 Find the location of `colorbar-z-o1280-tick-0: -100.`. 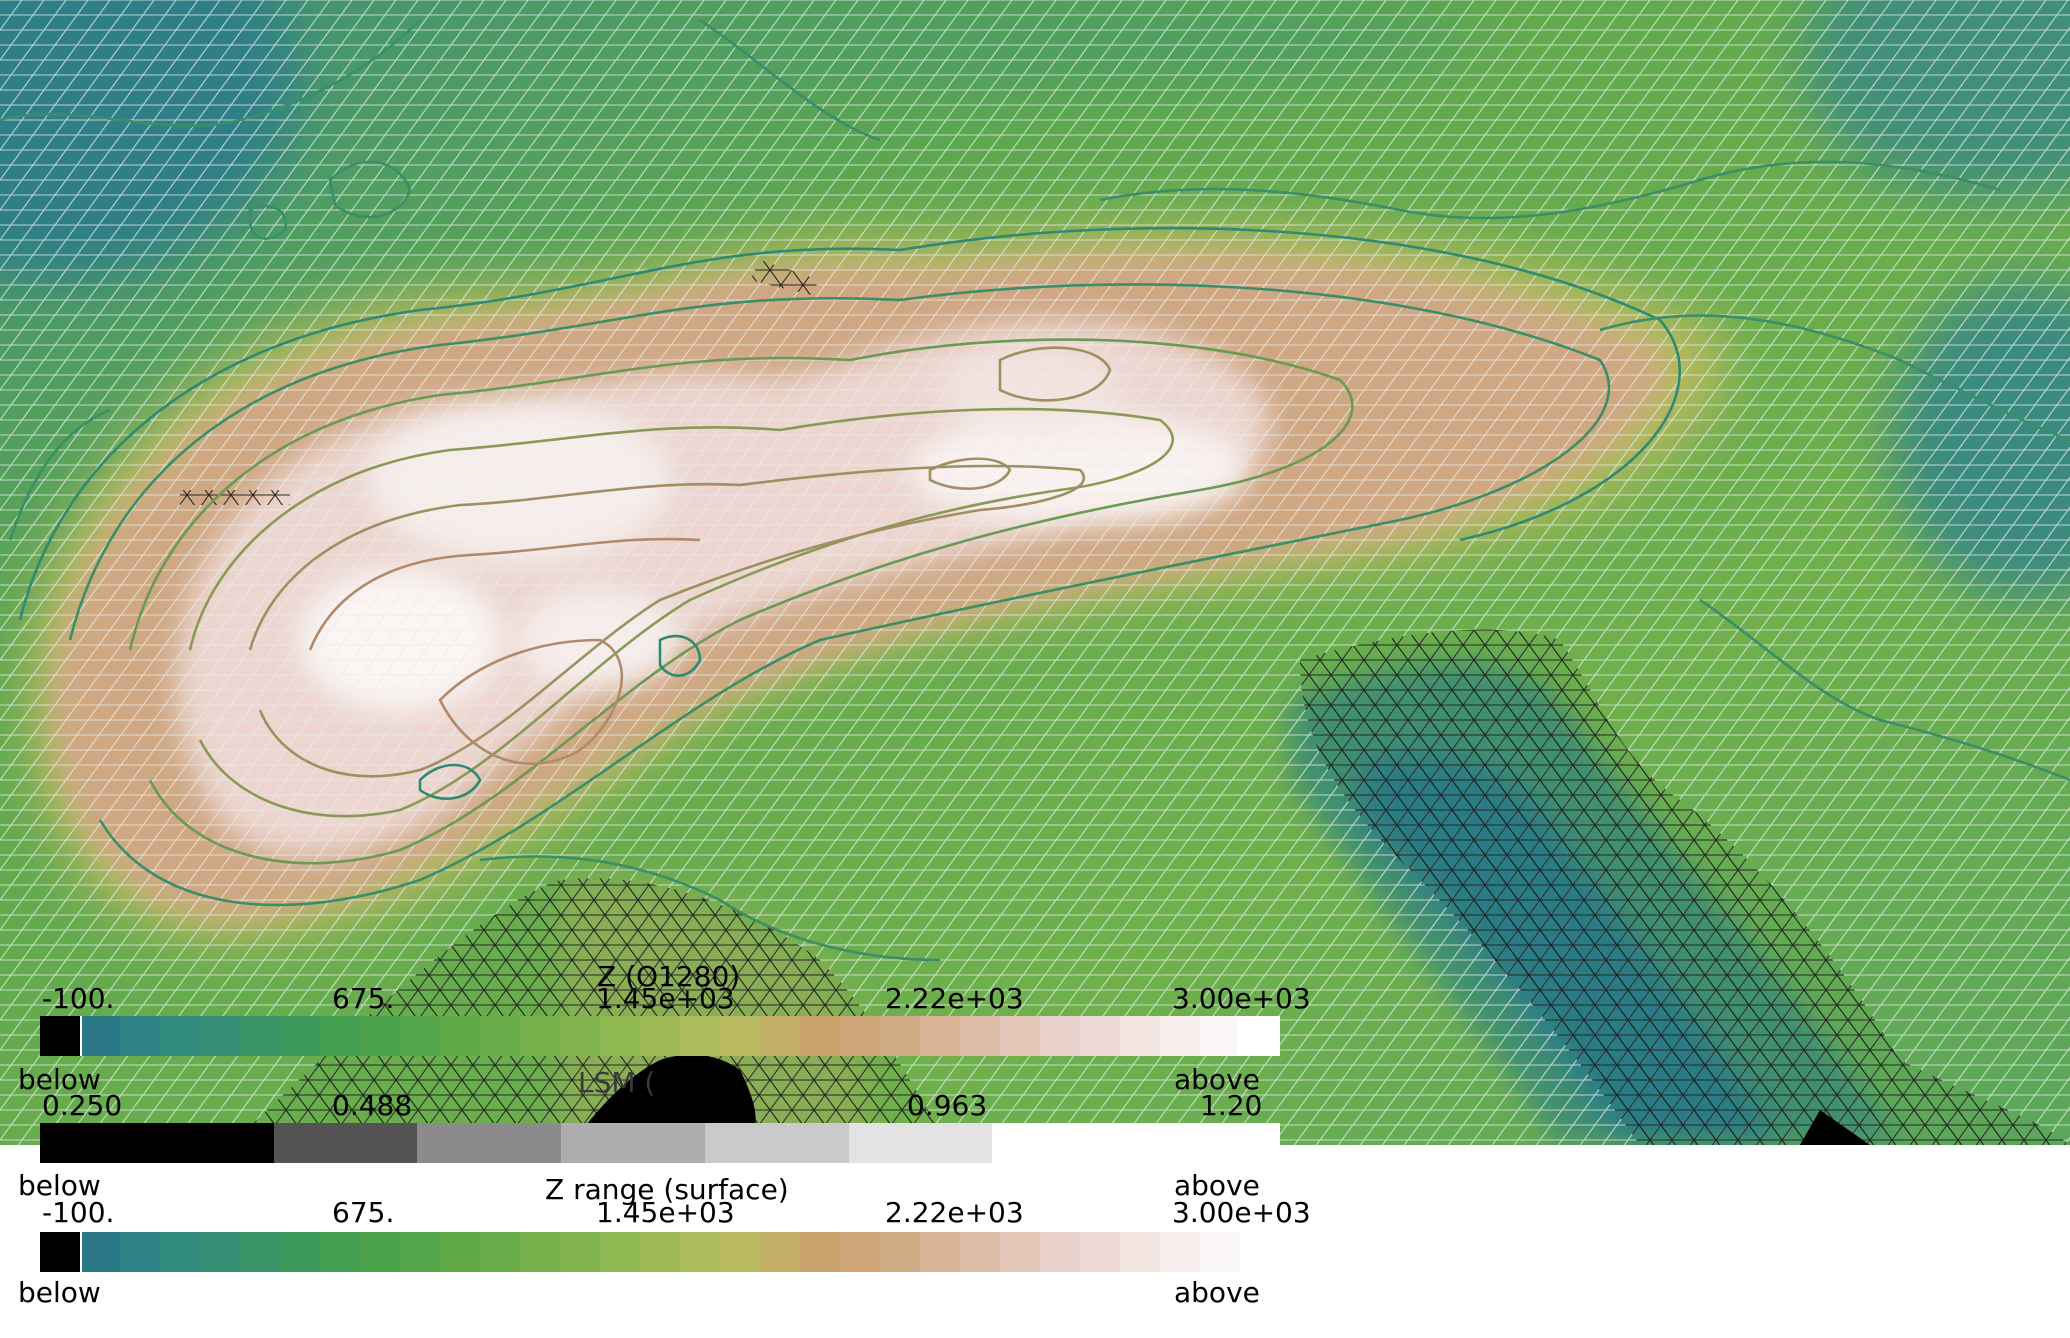

colorbar-z-o1280-tick-0: -100. is located at coordinates (78, 998).